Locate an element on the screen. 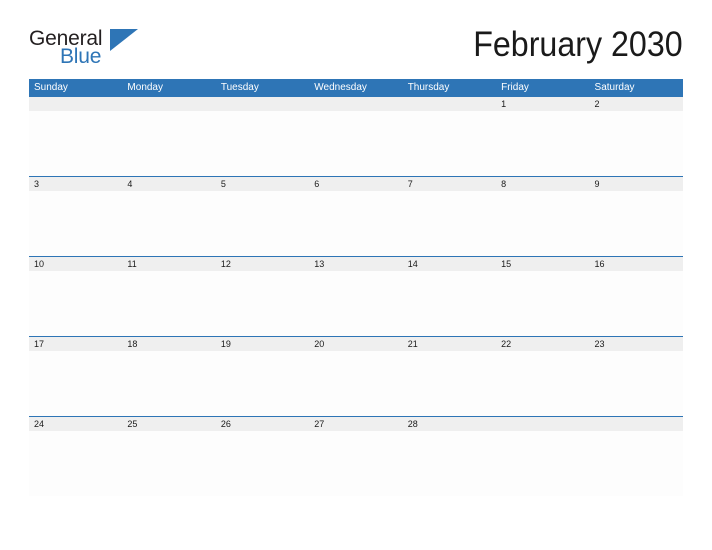 The height and width of the screenshot is (550, 712). day-number: 25 is located at coordinates (168, 424).